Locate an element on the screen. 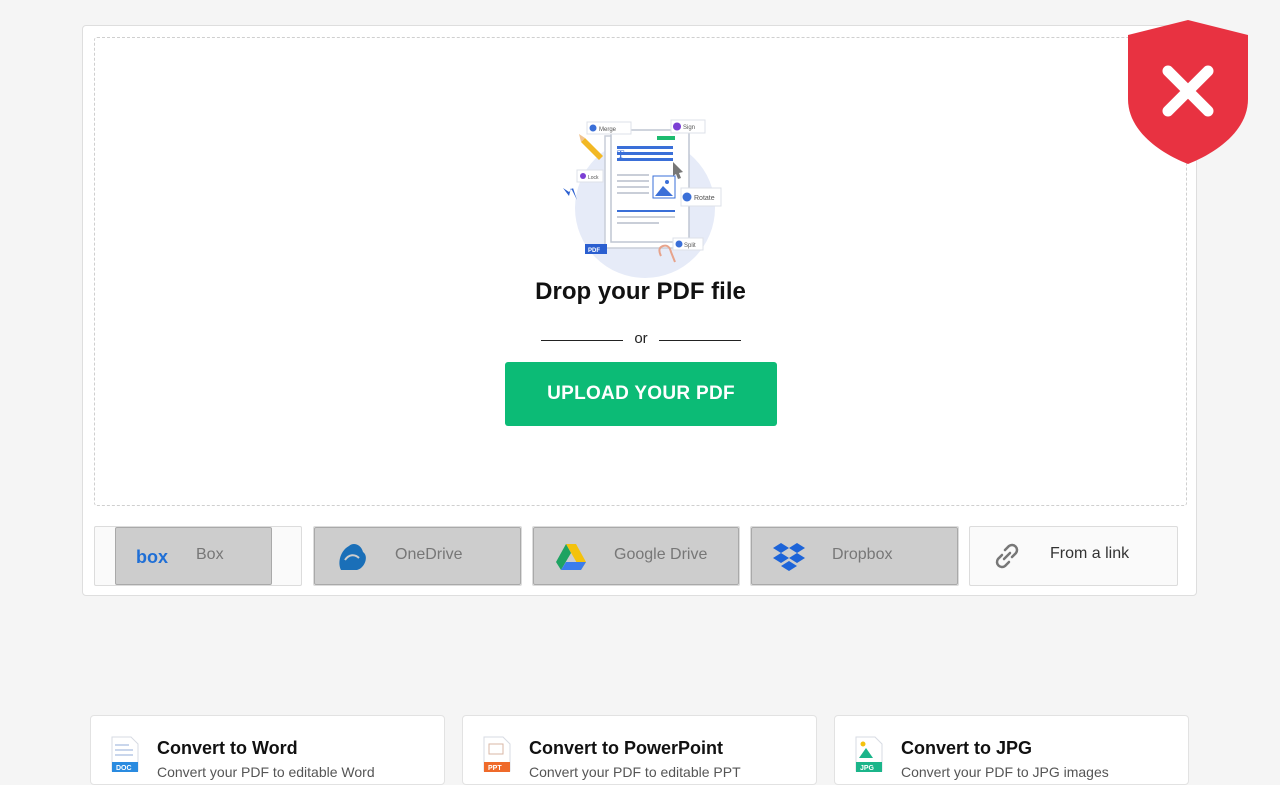  jpg-tag: JPG is located at coordinates (867, 768).